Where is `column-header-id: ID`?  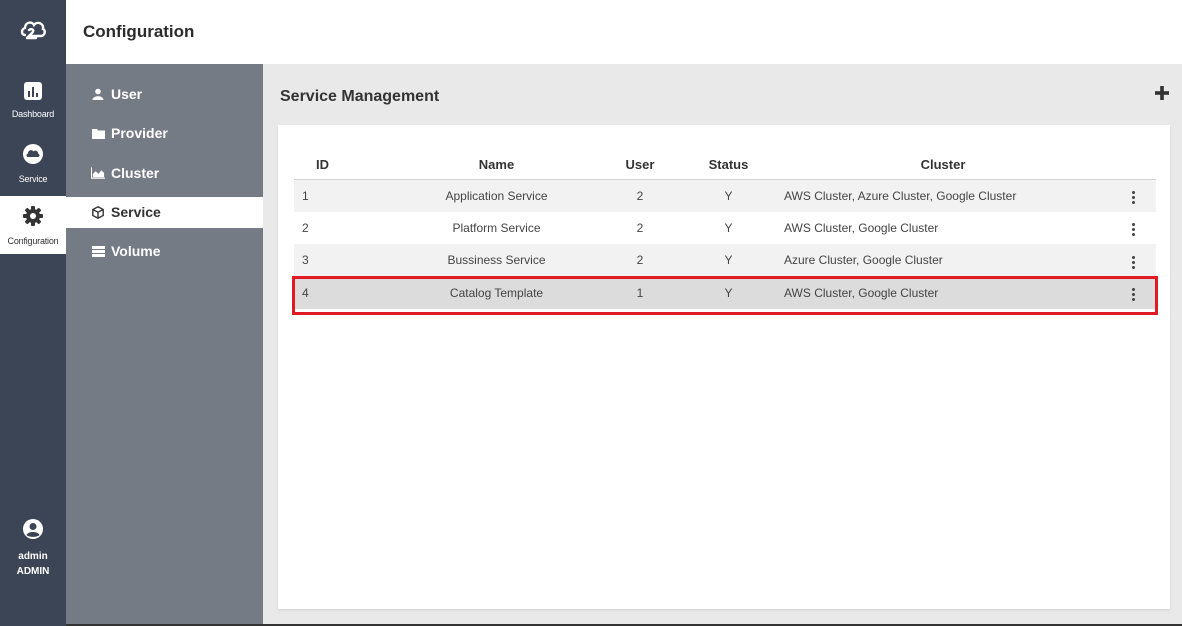 column-header-id: ID is located at coordinates (344, 165).